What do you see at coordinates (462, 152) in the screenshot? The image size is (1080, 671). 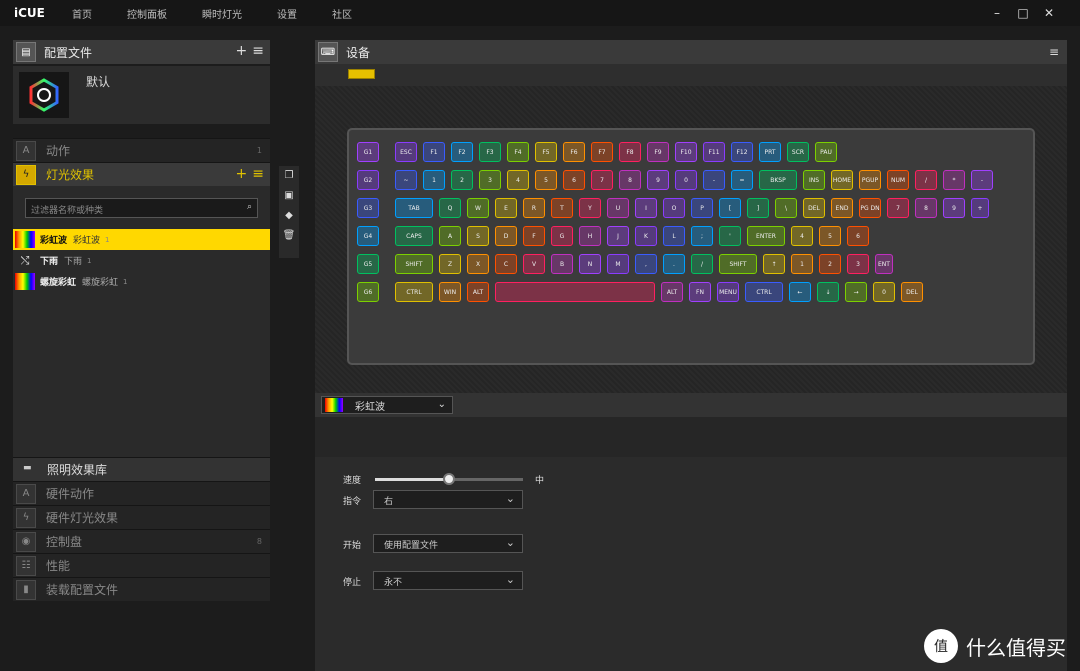 I see `keyboard-key: F2` at bounding box center [462, 152].